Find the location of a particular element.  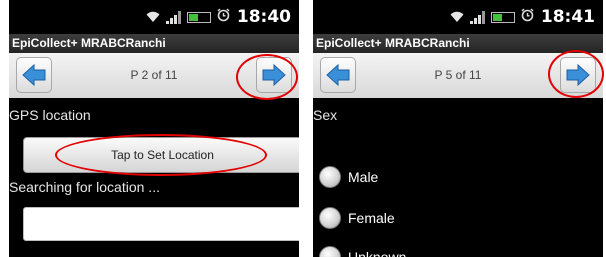

radio-label: Male is located at coordinates (363, 177).